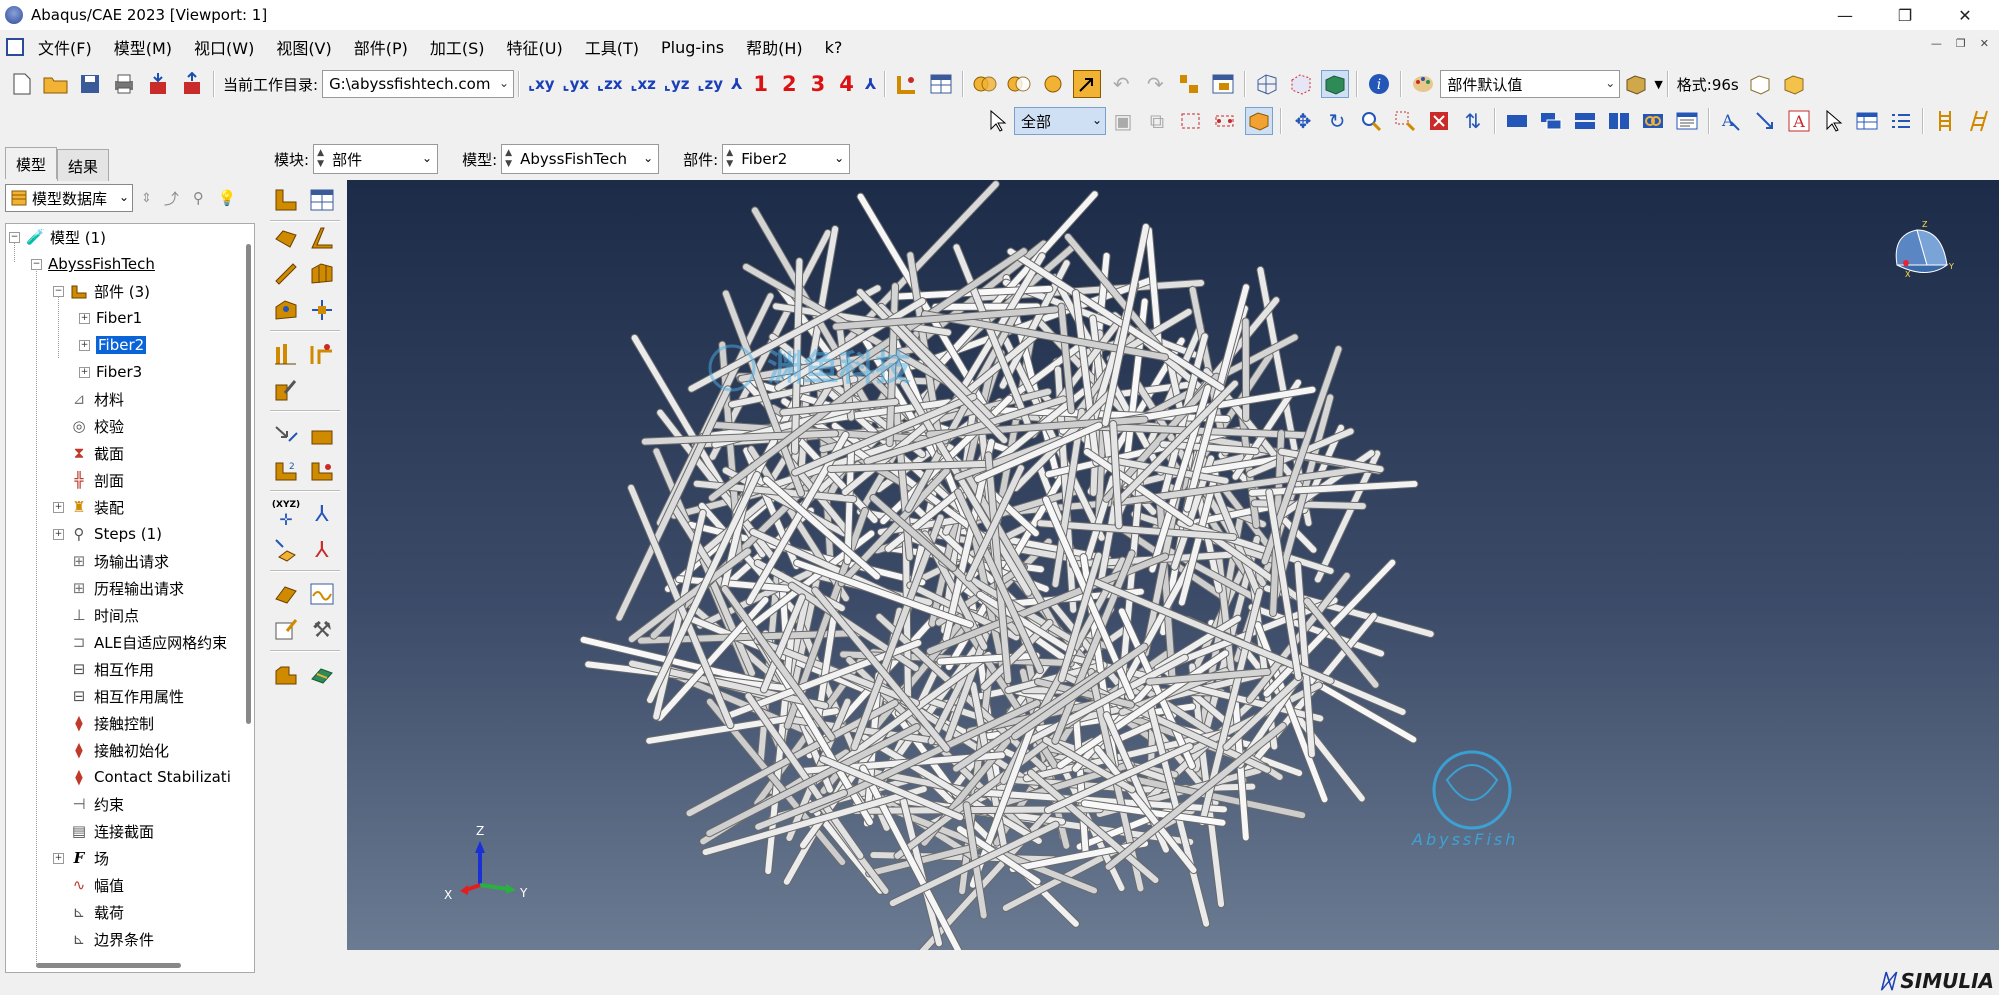 The height and width of the screenshot is (995, 1999). Describe the element at coordinates (1936, 43) in the screenshot. I see `mdi-minimize-icon: —` at that location.